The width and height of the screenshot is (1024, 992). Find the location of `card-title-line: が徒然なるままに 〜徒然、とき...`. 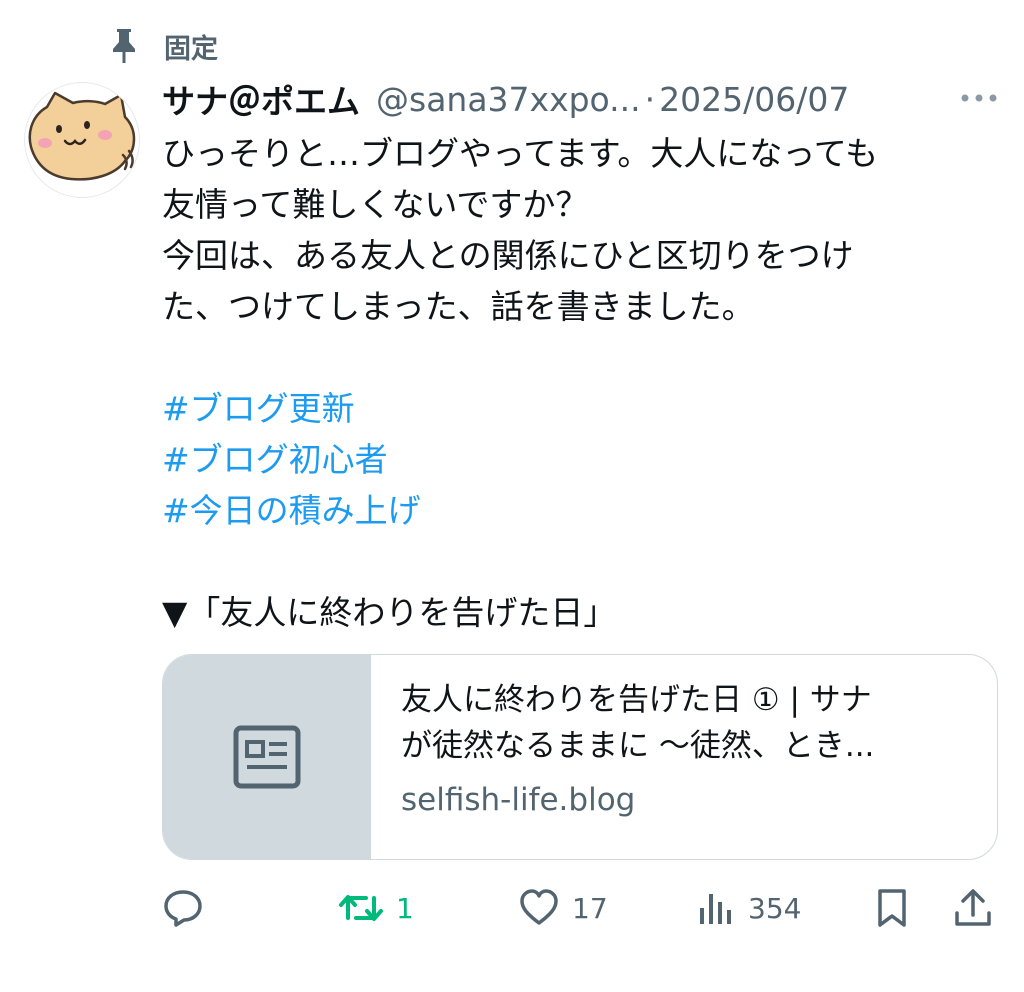

card-title-line: が徒然なるままに 〜徒然、とき... is located at coordinates (638, 746).